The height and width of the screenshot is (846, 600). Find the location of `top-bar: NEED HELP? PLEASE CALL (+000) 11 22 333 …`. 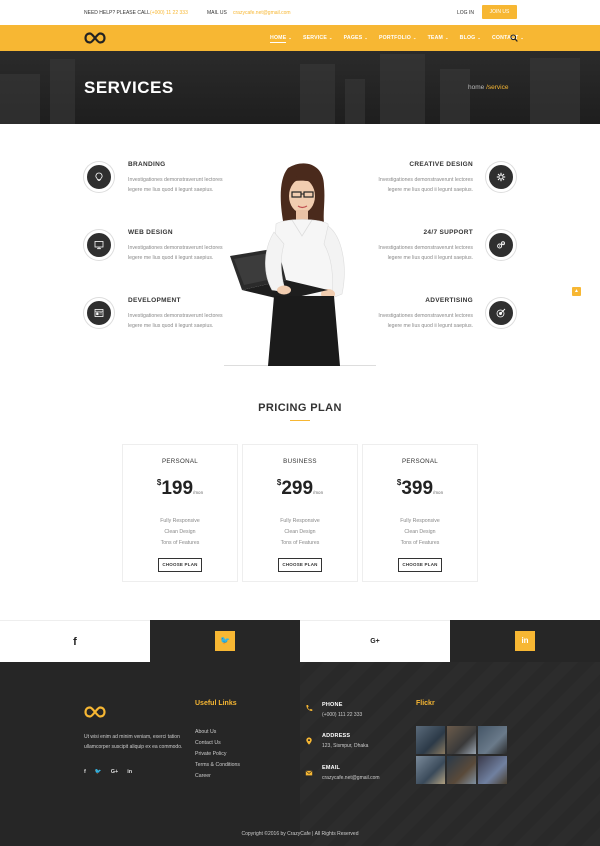

top-bar: NEED HELP? PLEASE CALL (+000) 11 22 333 … is located at coordinates (300, 12).